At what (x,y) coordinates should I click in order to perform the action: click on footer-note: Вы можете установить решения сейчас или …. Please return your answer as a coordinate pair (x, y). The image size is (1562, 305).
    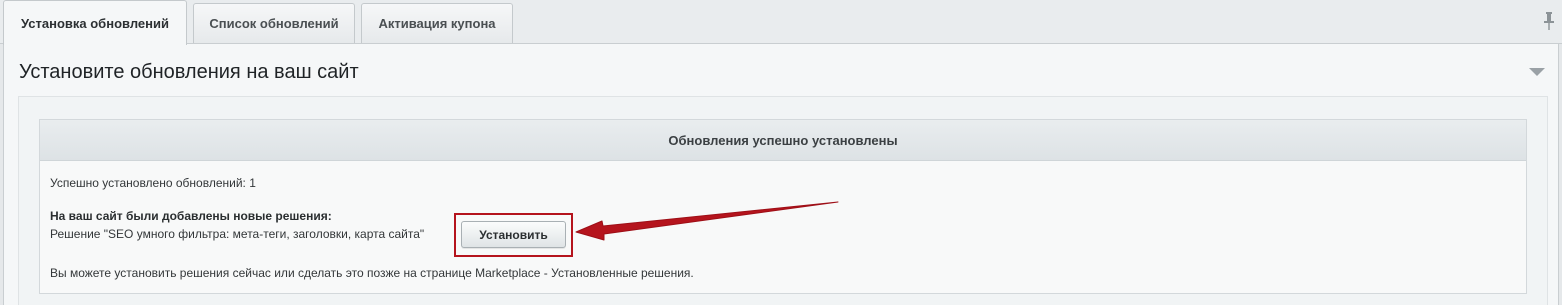
    Looking at the image, I should click on (372, 273).